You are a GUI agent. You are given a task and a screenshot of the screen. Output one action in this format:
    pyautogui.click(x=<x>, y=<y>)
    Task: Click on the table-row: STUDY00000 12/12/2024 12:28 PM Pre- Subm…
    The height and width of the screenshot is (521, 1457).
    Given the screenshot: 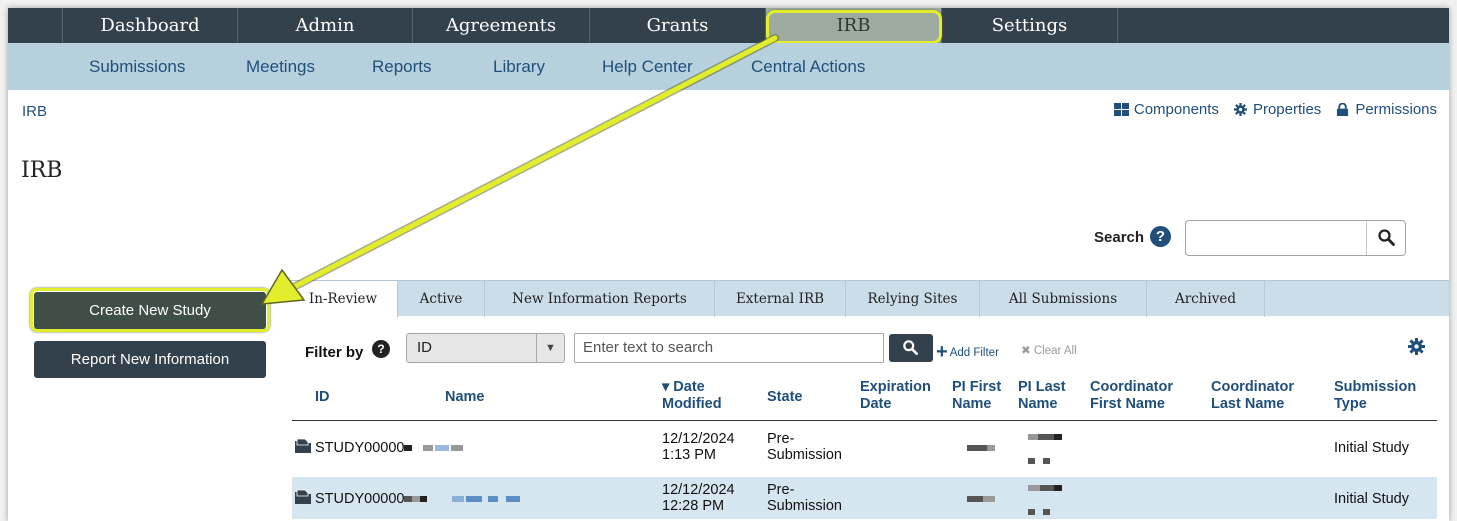 What is the action you would take?
    pyautogui.click(x=864, y=498)
    